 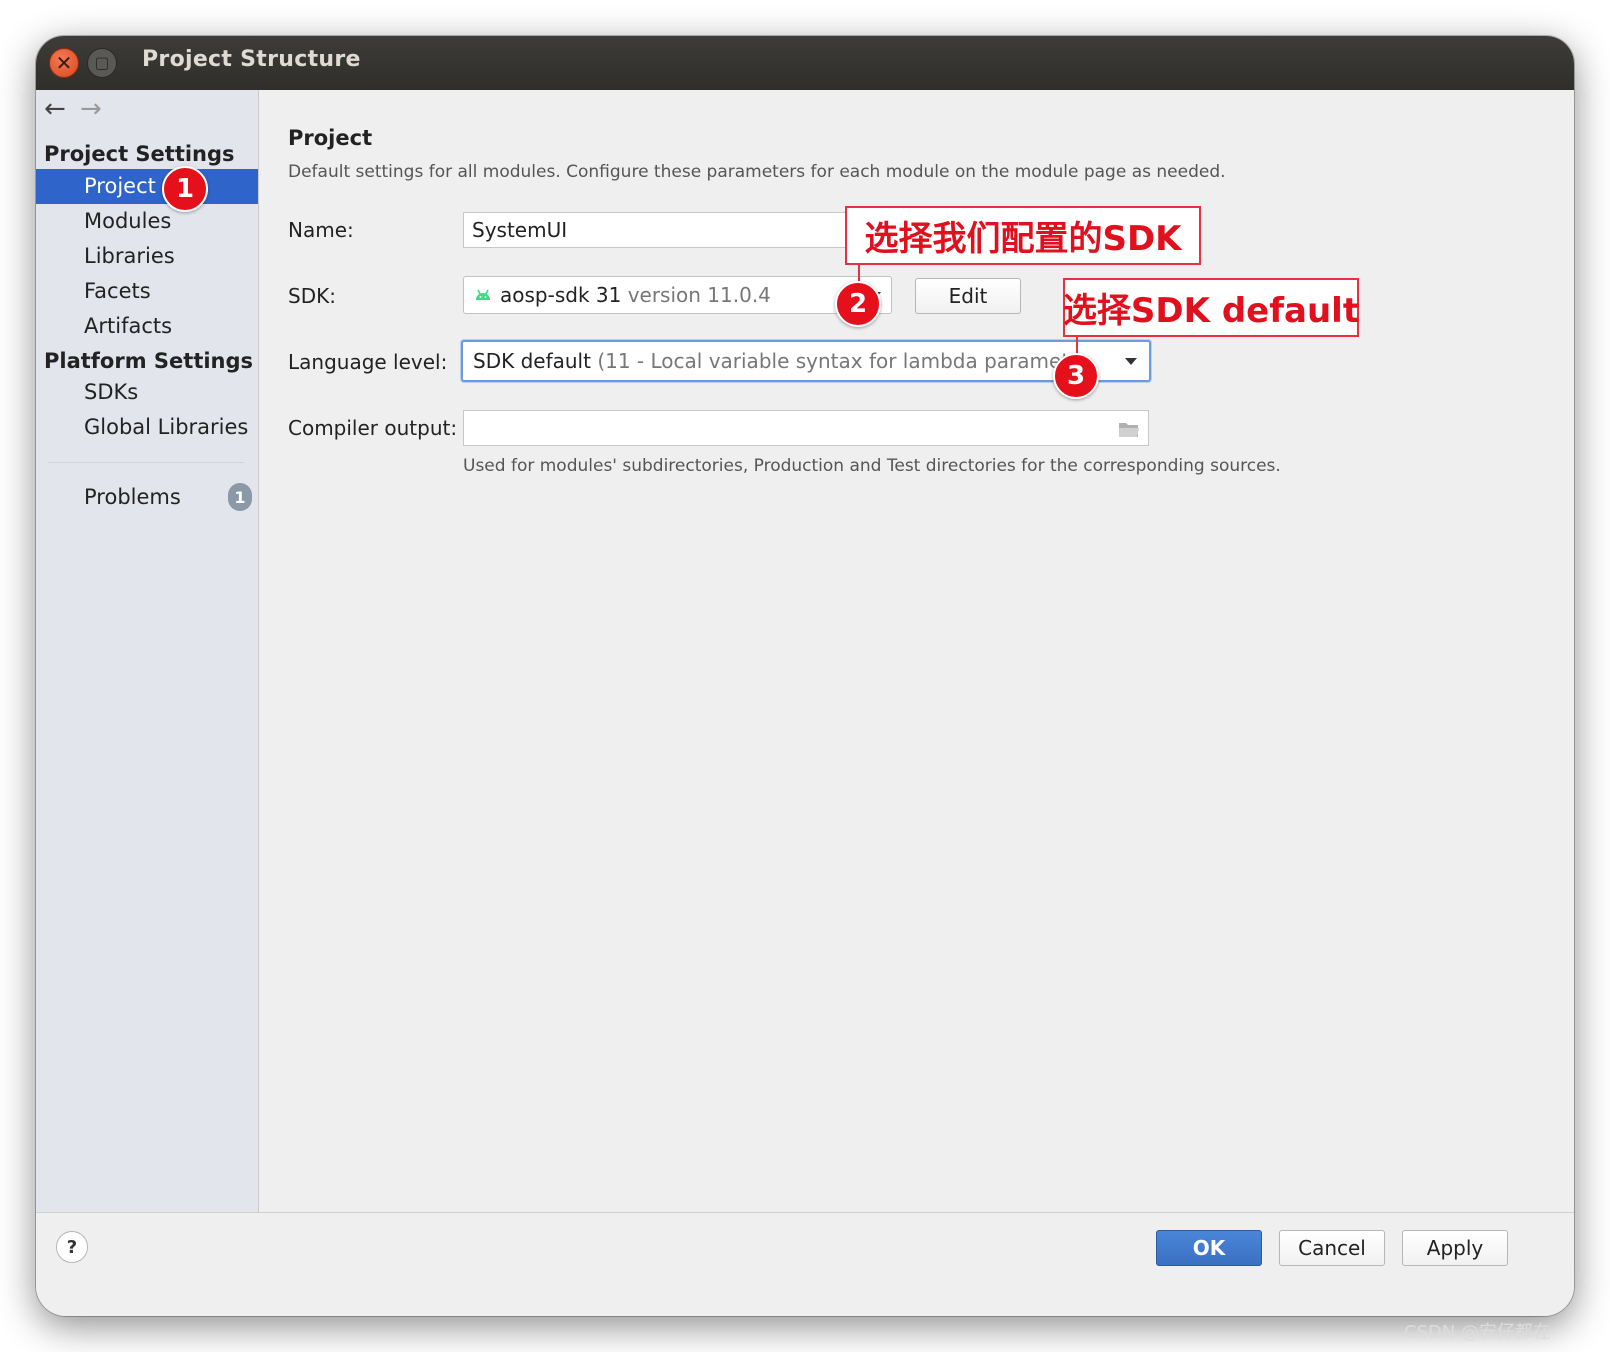 I want to click on watermark: CSDN @安仔都在, so click(x=1478, y=1332).